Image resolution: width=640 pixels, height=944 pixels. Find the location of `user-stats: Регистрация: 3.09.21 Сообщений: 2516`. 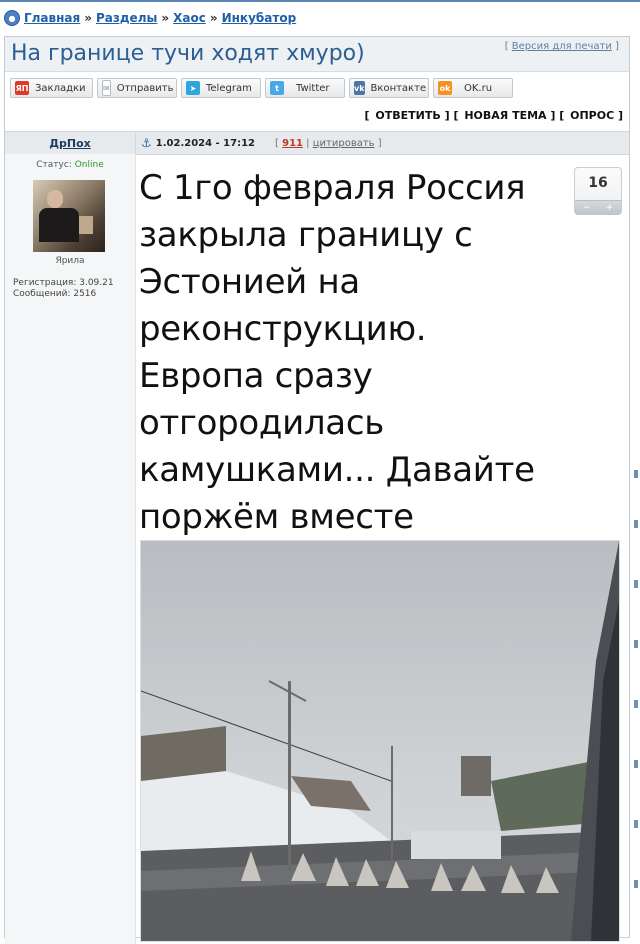

user-stats: Регистрация: 3.09.21 Сообщений: 2516 is located at coordinates (63, 289).